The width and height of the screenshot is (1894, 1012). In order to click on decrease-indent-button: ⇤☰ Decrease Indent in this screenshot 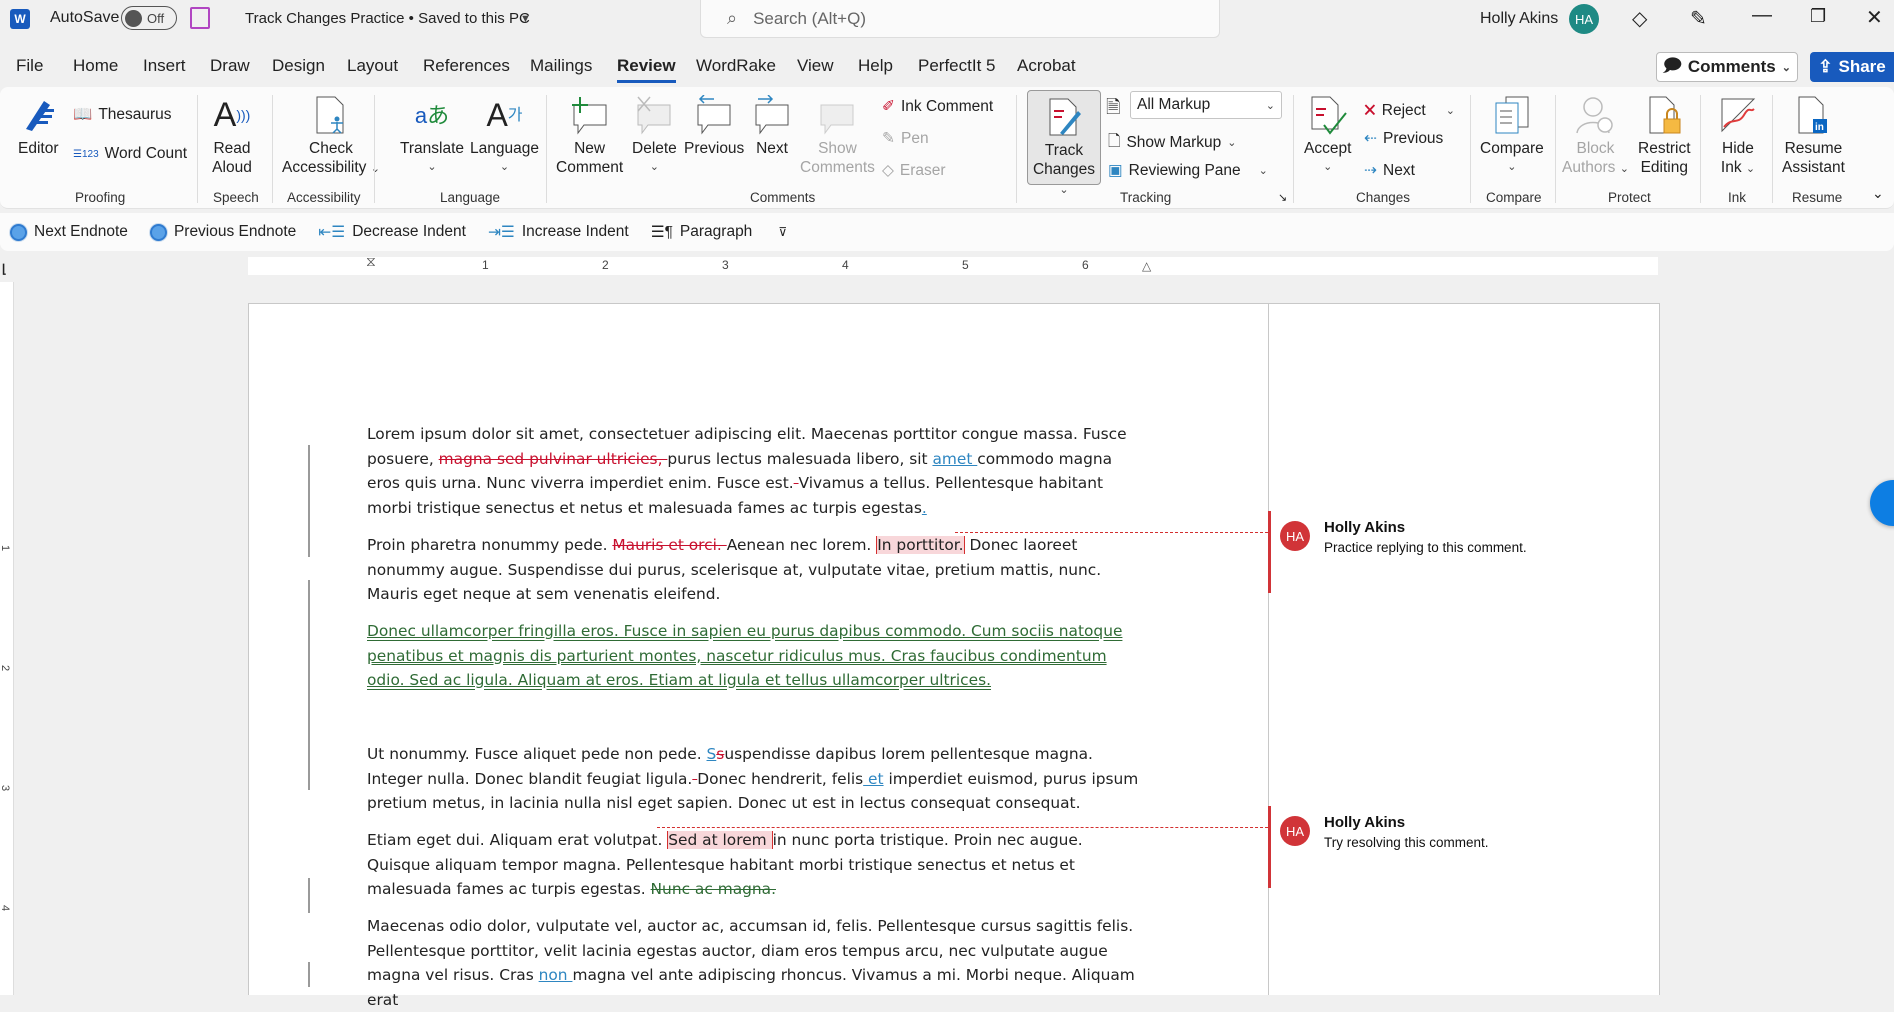, I will do `click(392, 232)`.